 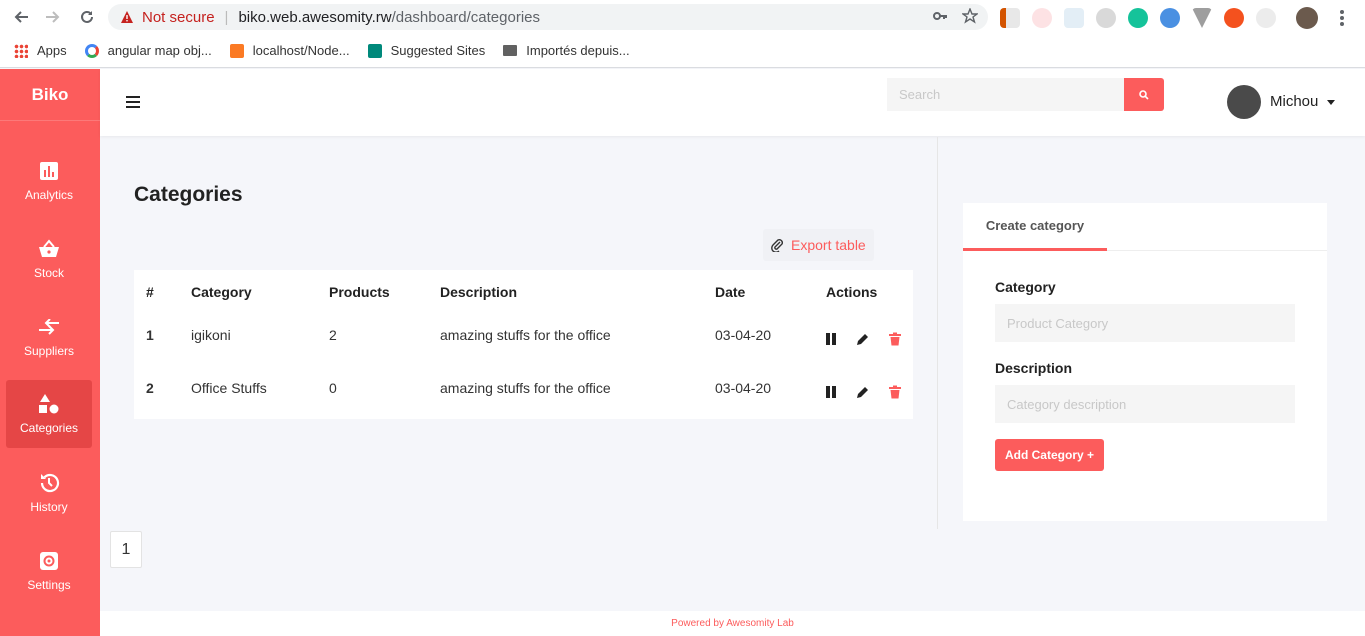 What do you see at coordinates (49, 327) in the screenshot?
I see `arrows-exchange-icon` at bounding box center [49, 327].